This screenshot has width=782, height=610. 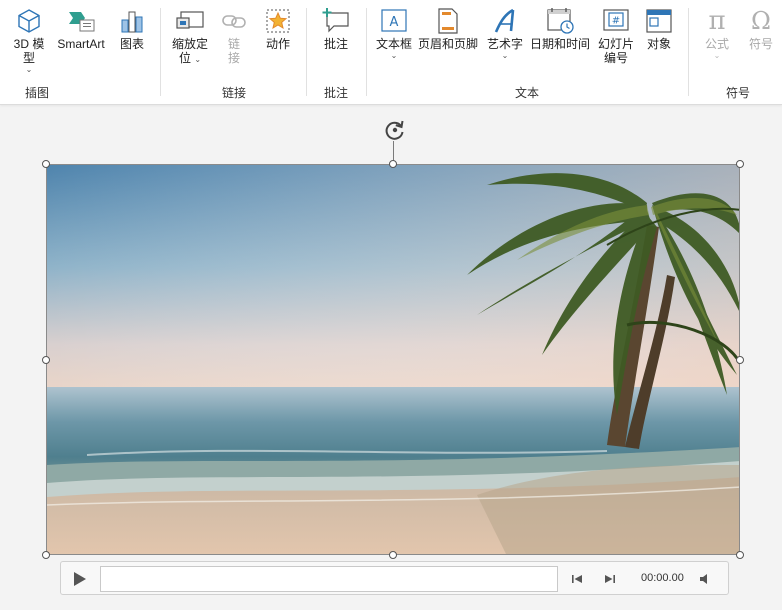 I want to click on svg-text: A, so click(x=394, y=22).